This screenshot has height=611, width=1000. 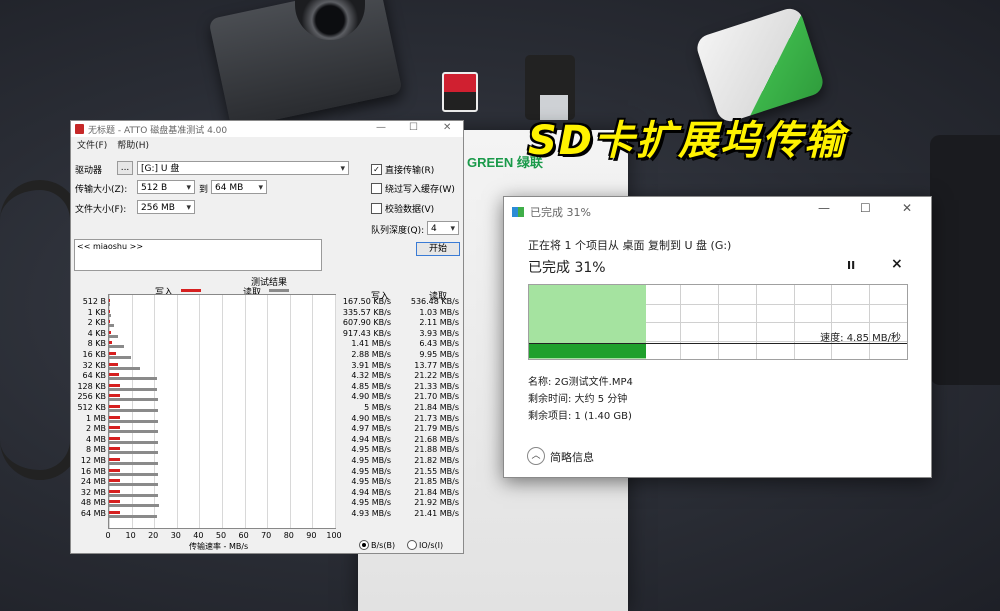 What do you see at coordinates (443, 228) in the screenshot?
I see `queue-depth-select: 4` at bounding box center [443, 228].